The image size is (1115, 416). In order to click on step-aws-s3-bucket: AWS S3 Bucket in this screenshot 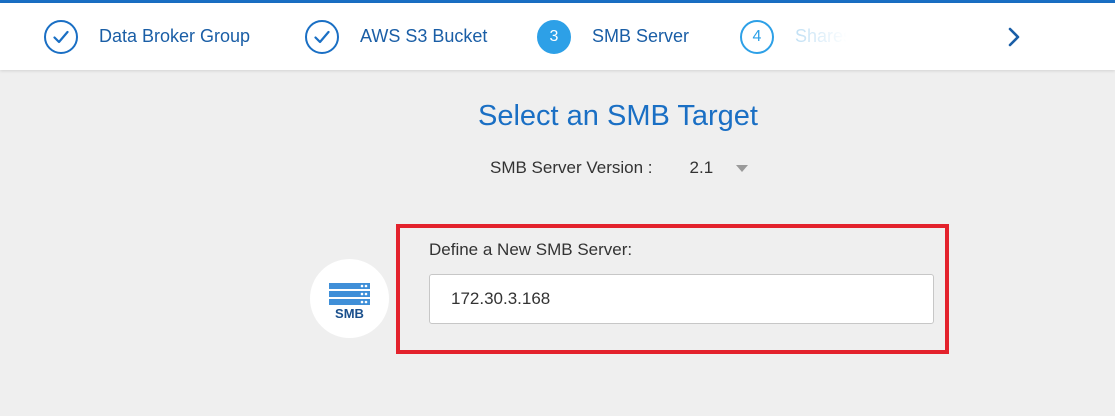, I will do `click(396, 36)`.